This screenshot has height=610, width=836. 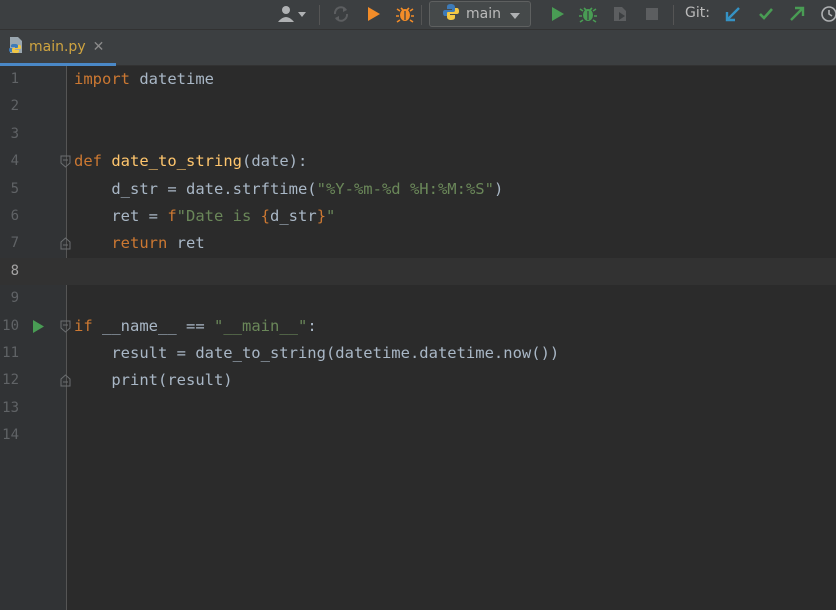 I want to click on close-icon: ✕, so click(x=99, y=47).